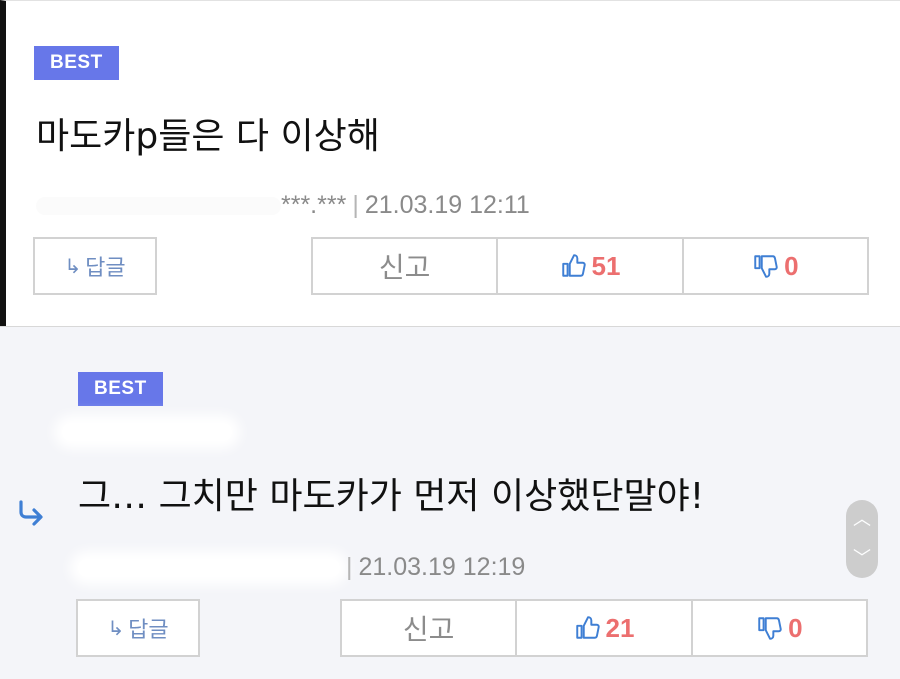  I want to click on chevron-down-icon: ﹀, so click(862, 558).